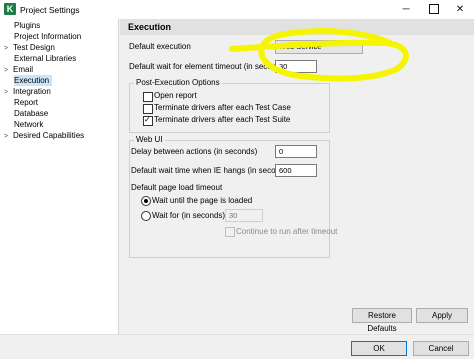 The height and width of the screenshot is (359, 474). What do you see at coordinates (230, 232) in the screenshot?
I see `continue-after-timeout-checkbox` at bounding box center [230, 232].